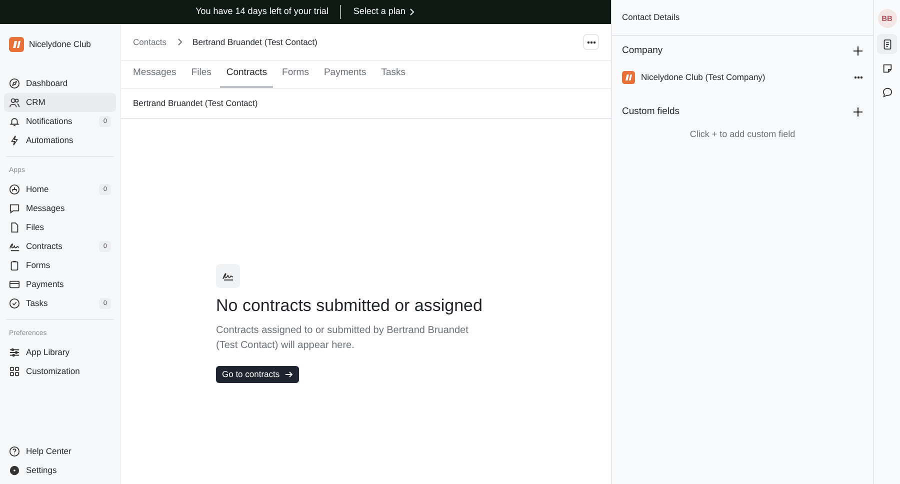 This screenshot has width=900, height=484. Describe the element at coordinates (14, 284) in the screenshot. I see `card-icon` at that location.